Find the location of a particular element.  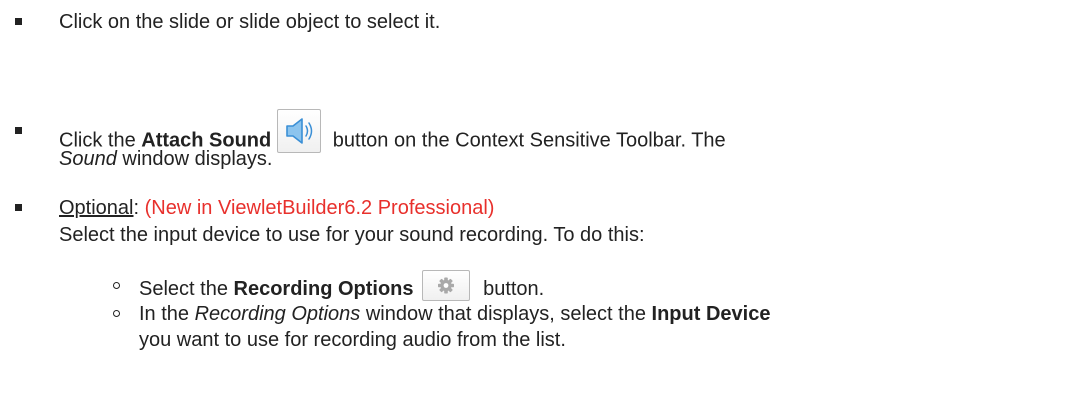

sub-instruction-mid: window that displays, select the is located at coordinates (506, 314).